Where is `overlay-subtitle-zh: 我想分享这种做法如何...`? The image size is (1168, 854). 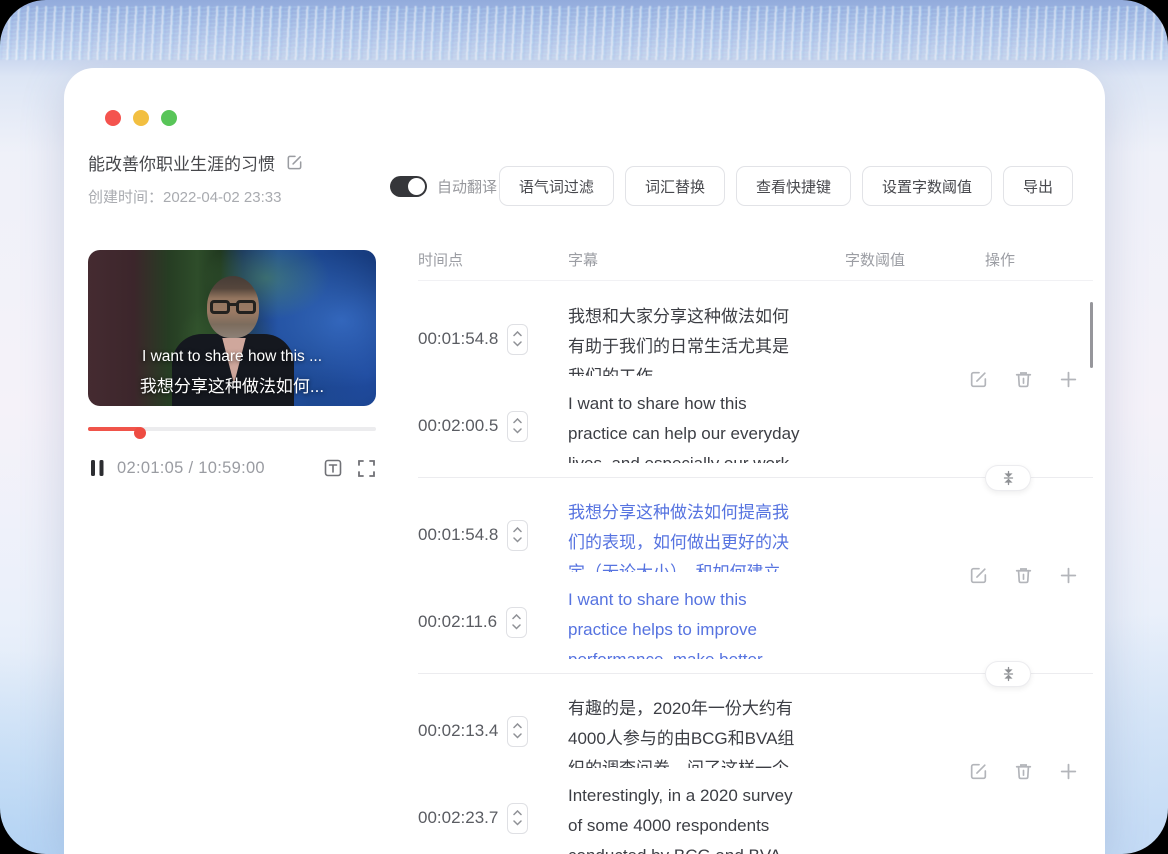 overlay-subtitle-zh: 我想分享这种做法如何... is located at coordinates (232, 386).